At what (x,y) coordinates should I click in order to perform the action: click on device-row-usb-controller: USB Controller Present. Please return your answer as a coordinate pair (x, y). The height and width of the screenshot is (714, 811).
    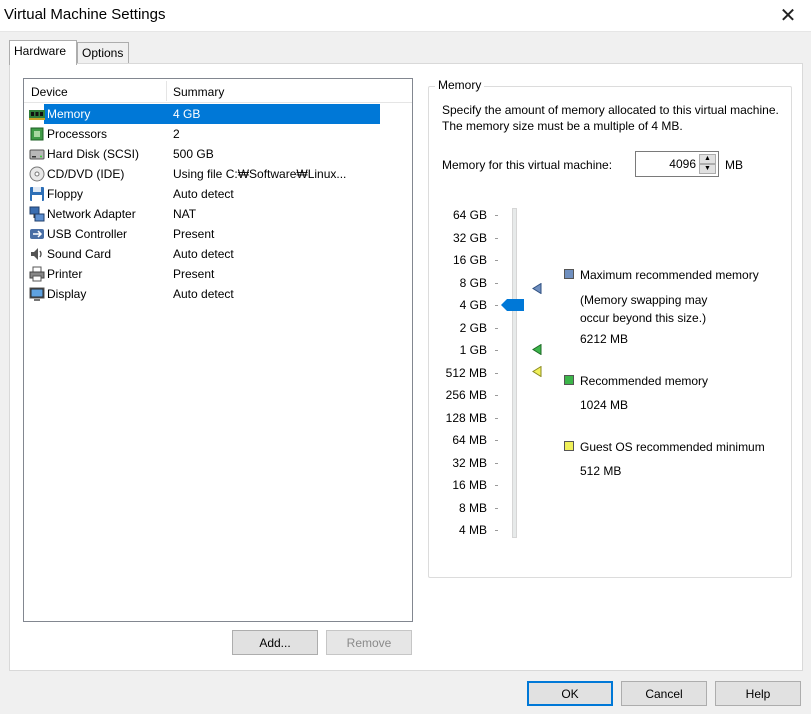
    Looking at the image, I should click on (218, 234).